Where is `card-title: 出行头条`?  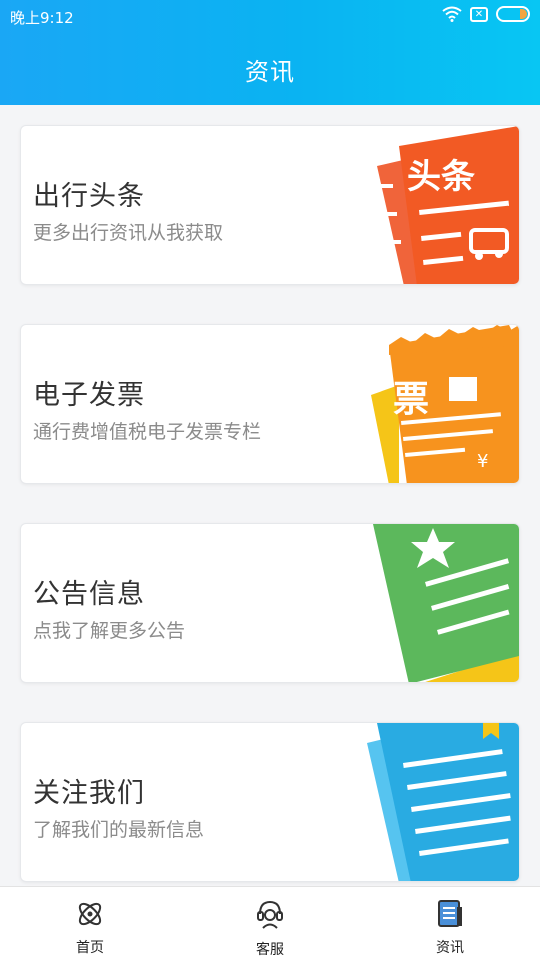
card-title: 出行头条 is located at coordinates (89, 196).